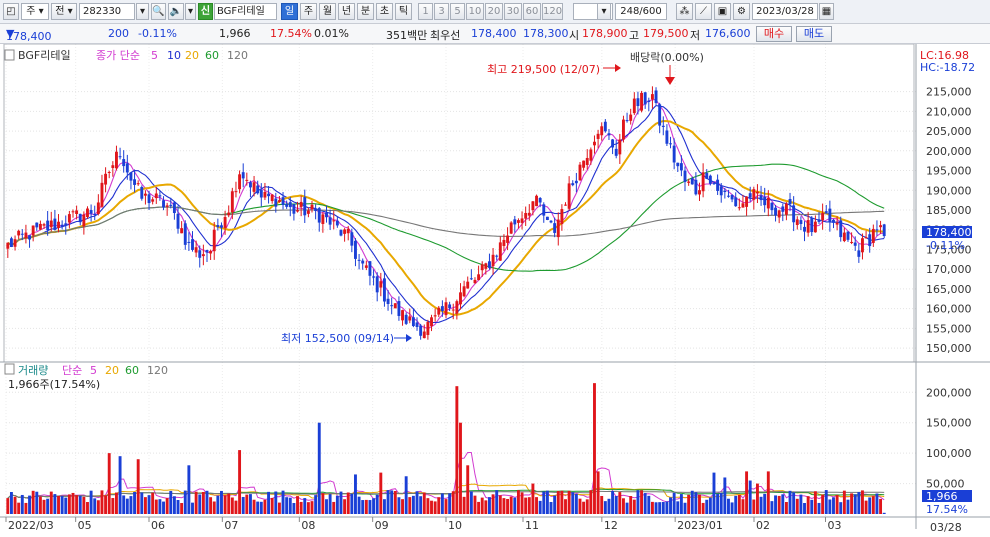 This screenshot has width=990, height=537. Describe the element at coordinates (31, 11) in the screenshot. I see `market-label: 주` at that location.